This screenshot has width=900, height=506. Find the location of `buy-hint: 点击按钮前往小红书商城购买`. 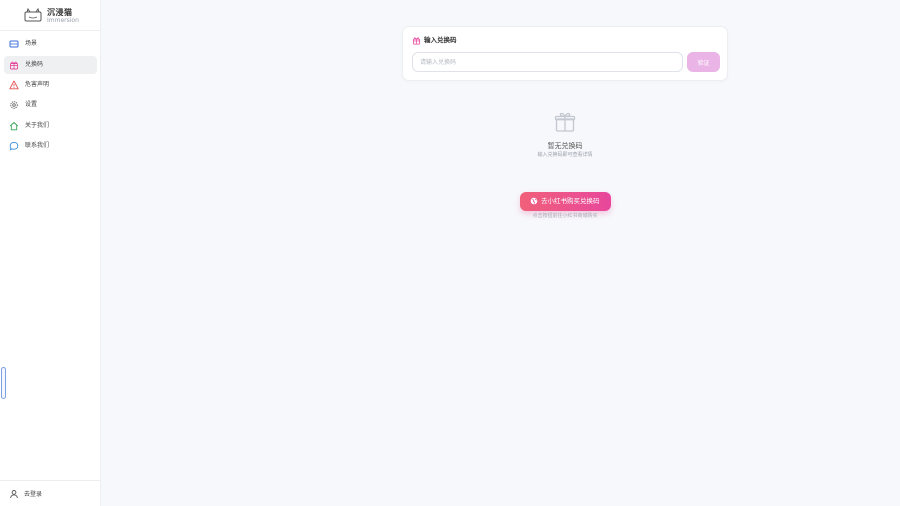

buy-hint: 点击按钮前往小红书商城购买 is located at coordinates (565, 216).